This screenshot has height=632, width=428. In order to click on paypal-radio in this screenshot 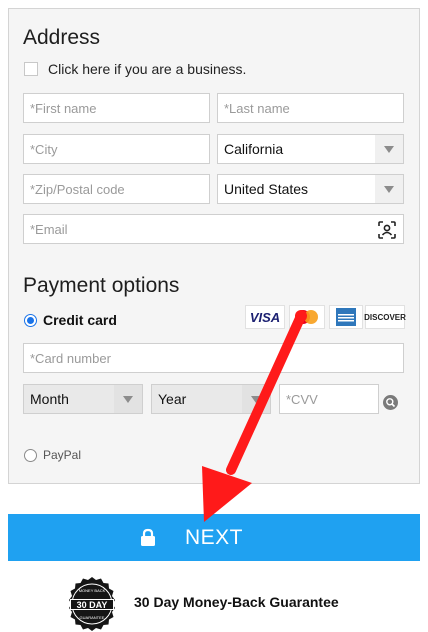, I will do `click(30, 455)`.